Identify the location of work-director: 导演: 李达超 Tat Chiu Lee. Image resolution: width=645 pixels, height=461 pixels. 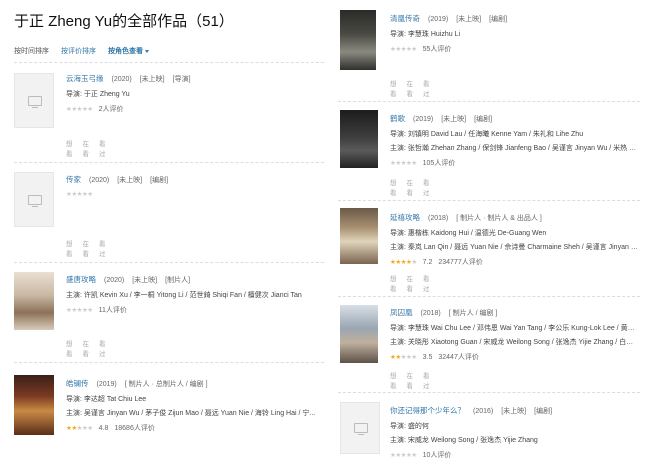
(106, 399).